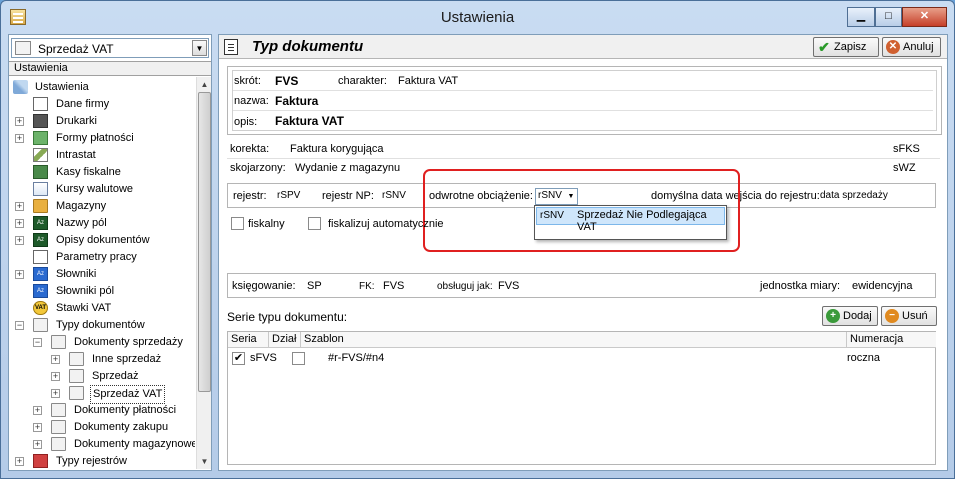 The width and height of the screenshot is (955, 479). What do you see at coordinates (287, 317) in the screenshot?
I see `series-title: Serie typu dokumentu:` at bounding box center [287, 317].